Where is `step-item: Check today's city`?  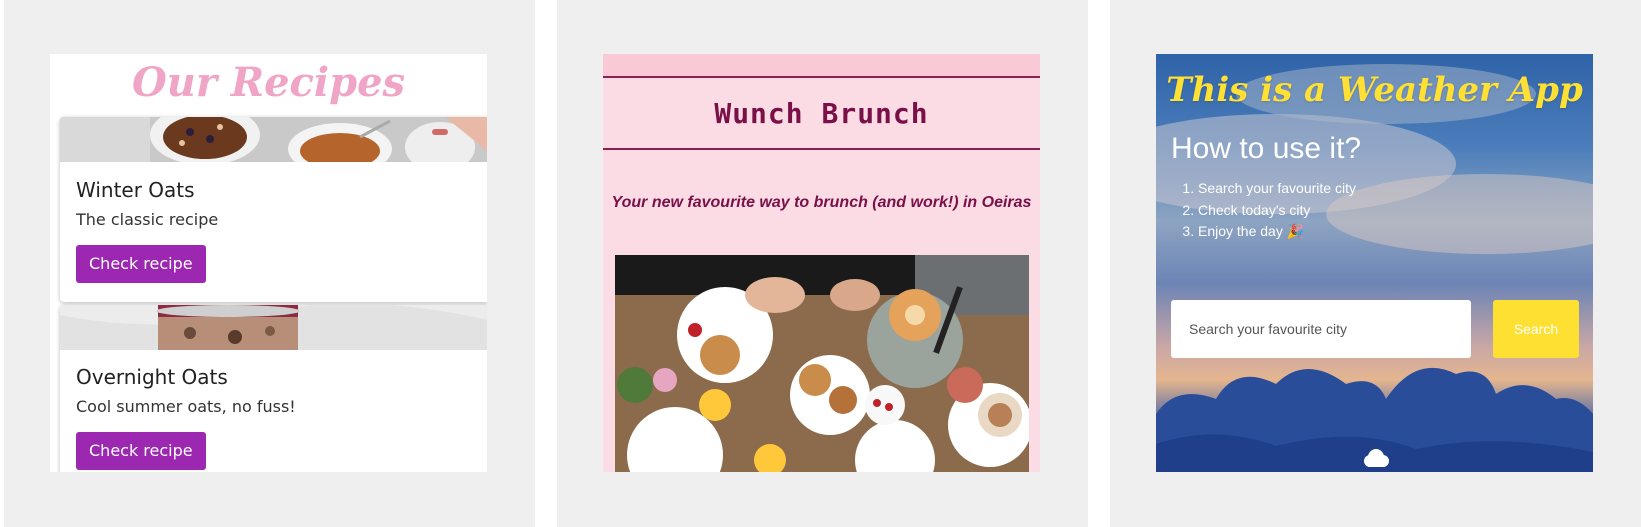 step-item: Check today's city is located at coordinates (1277, 211).